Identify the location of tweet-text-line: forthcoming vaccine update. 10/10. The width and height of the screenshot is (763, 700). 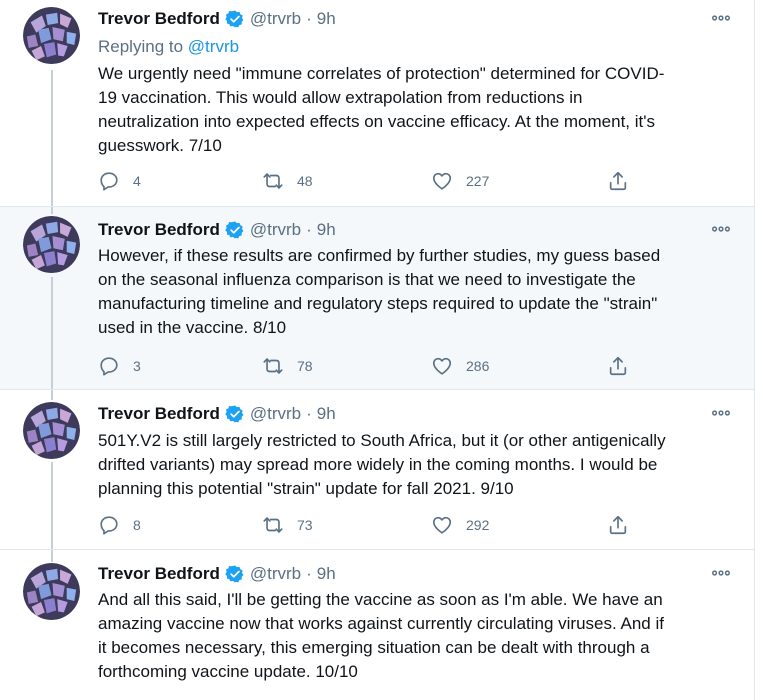
(228, 671).